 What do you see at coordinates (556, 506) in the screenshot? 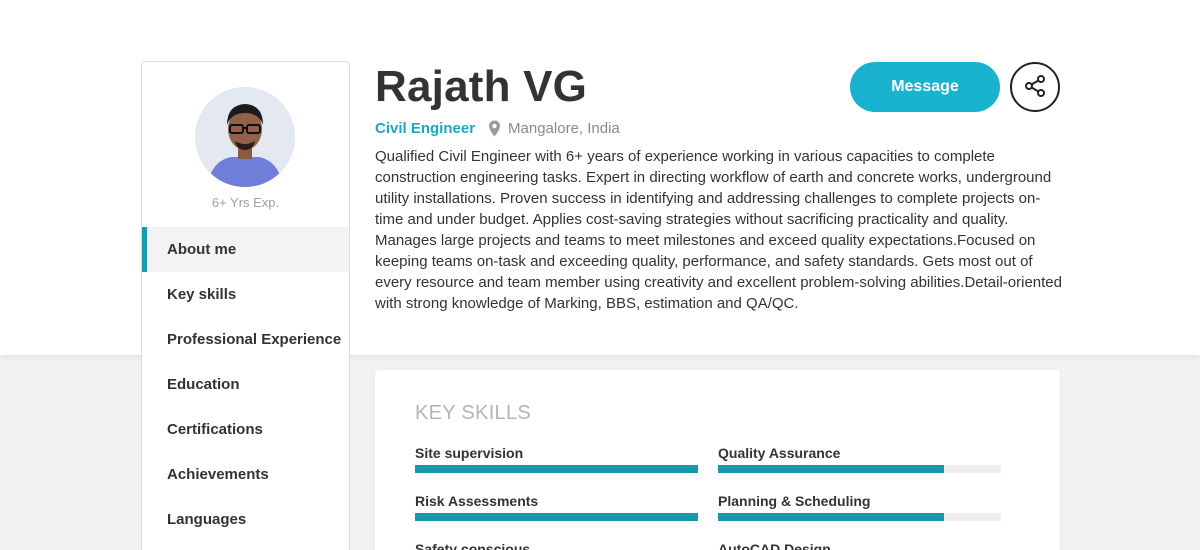
I see `skill-item: Risk Assessments` at bounding box center [556, 506].